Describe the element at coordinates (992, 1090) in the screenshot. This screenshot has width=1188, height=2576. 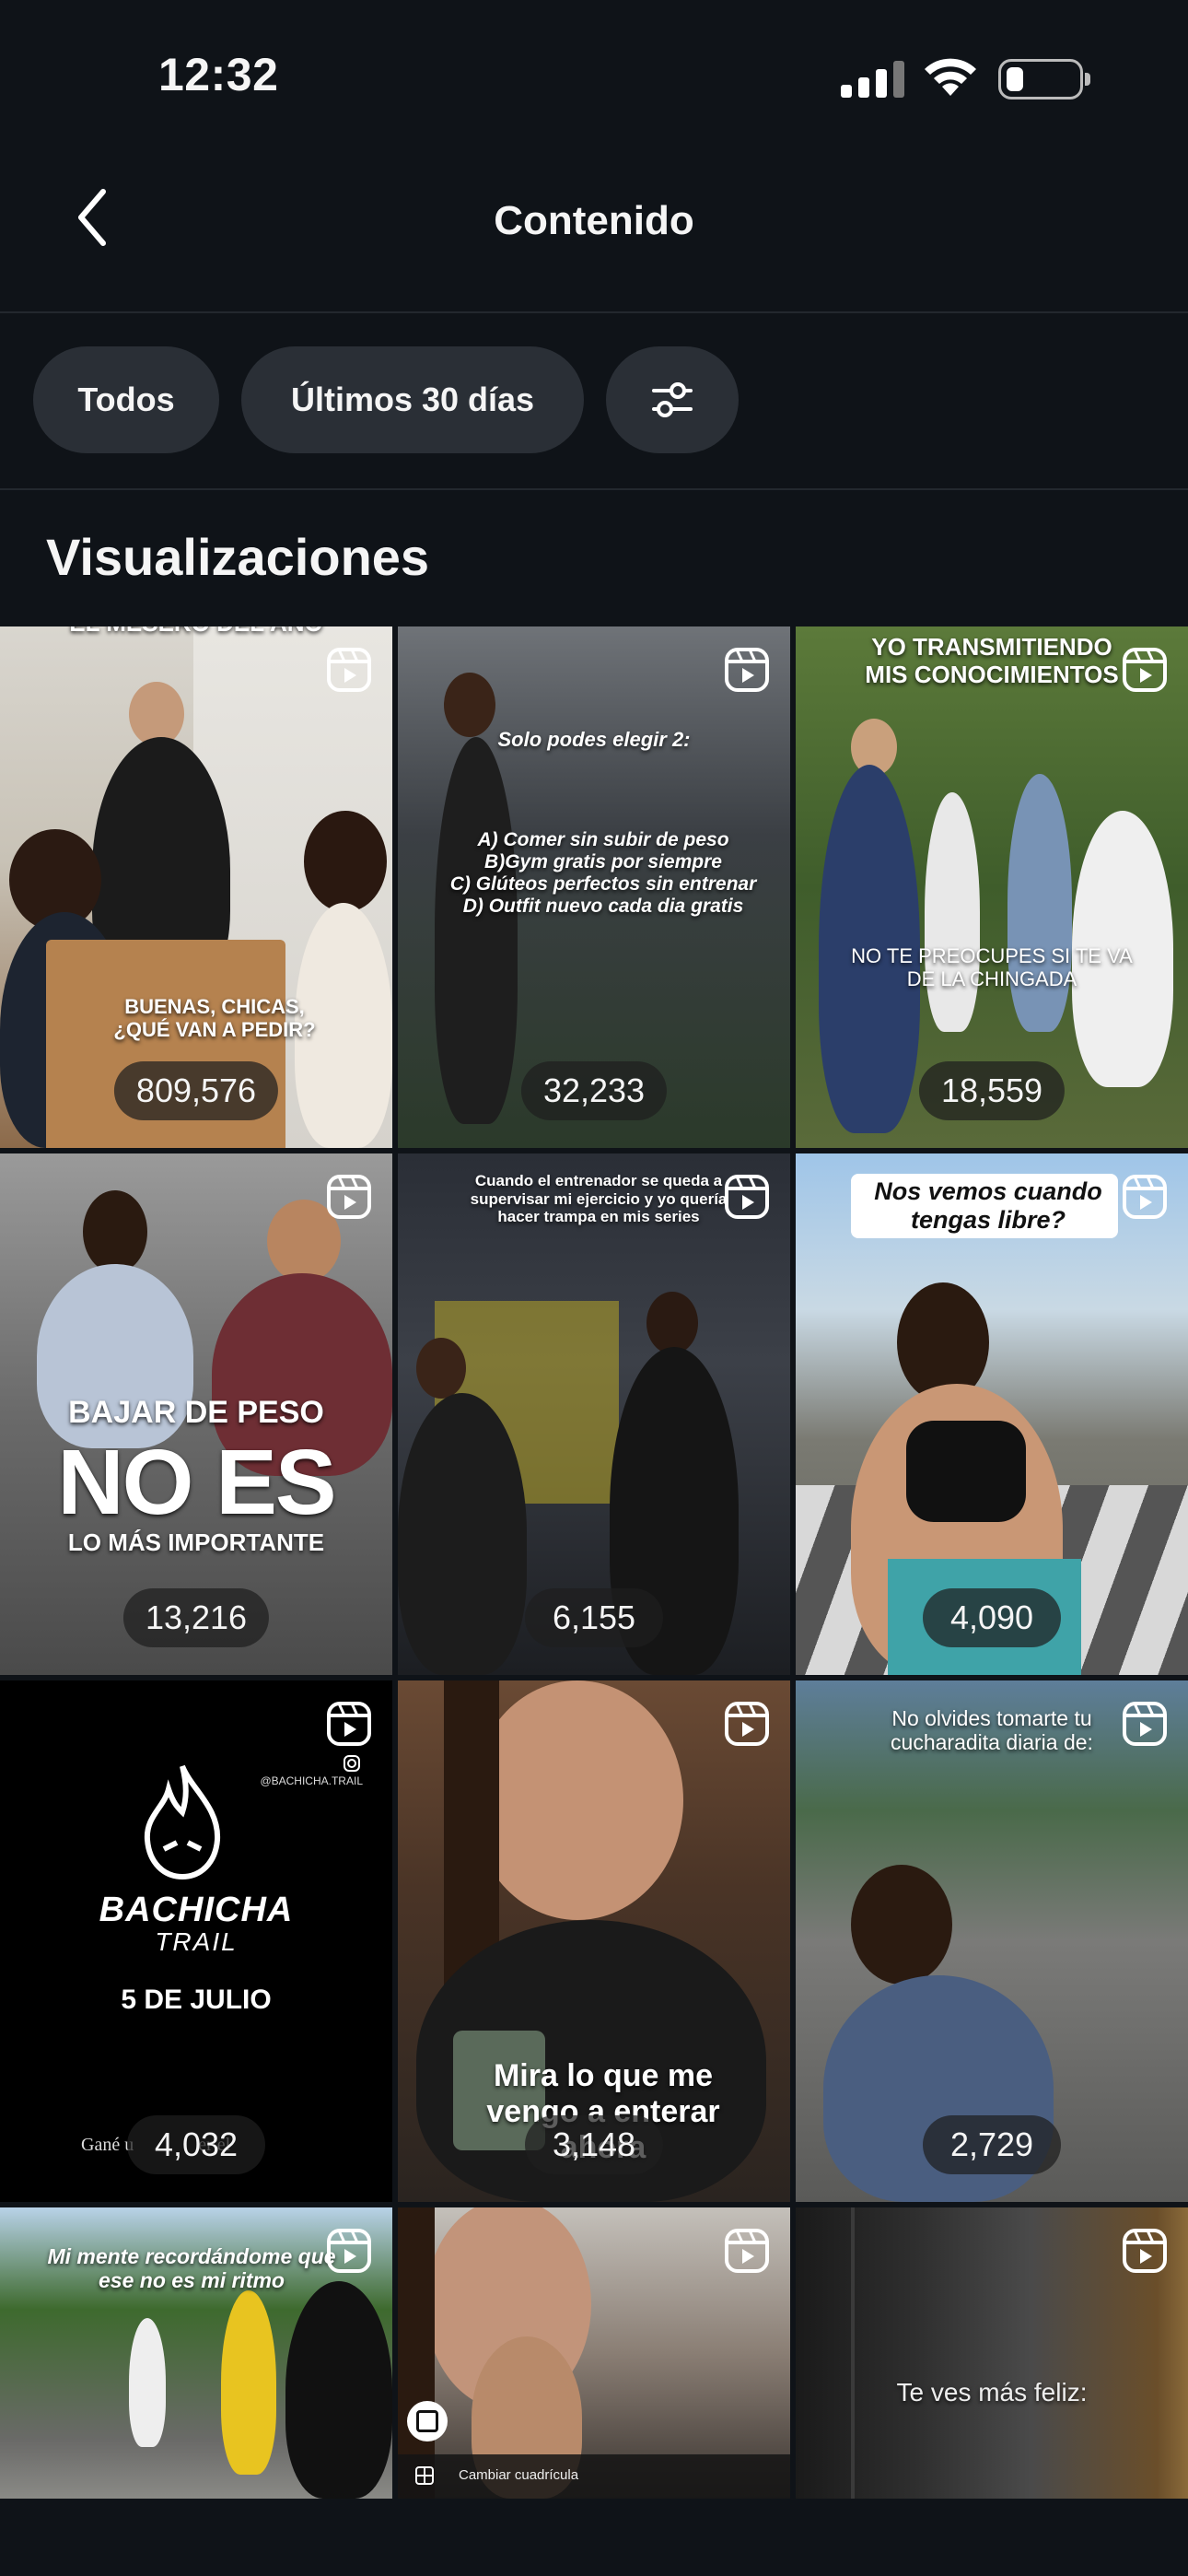
I see `view-count: 18,559` at that location.